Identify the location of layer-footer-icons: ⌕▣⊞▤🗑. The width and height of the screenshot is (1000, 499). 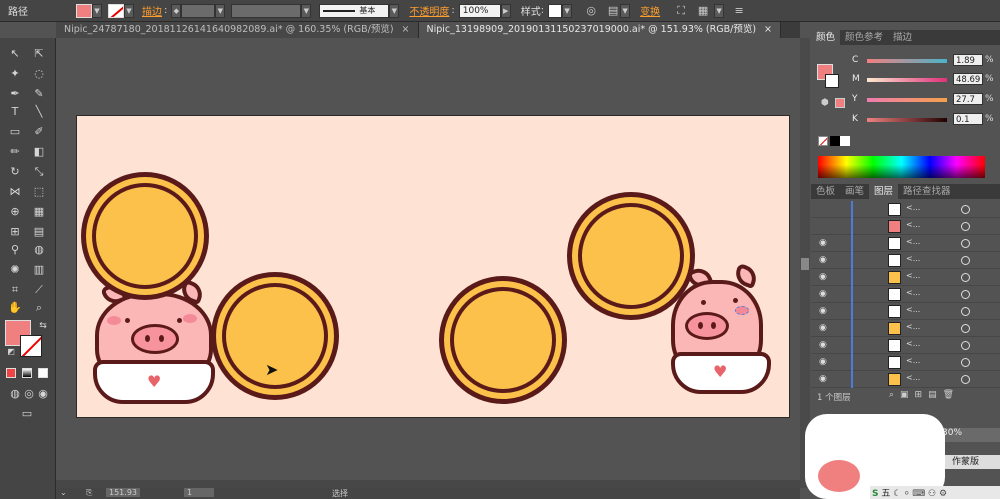
(924, 395).